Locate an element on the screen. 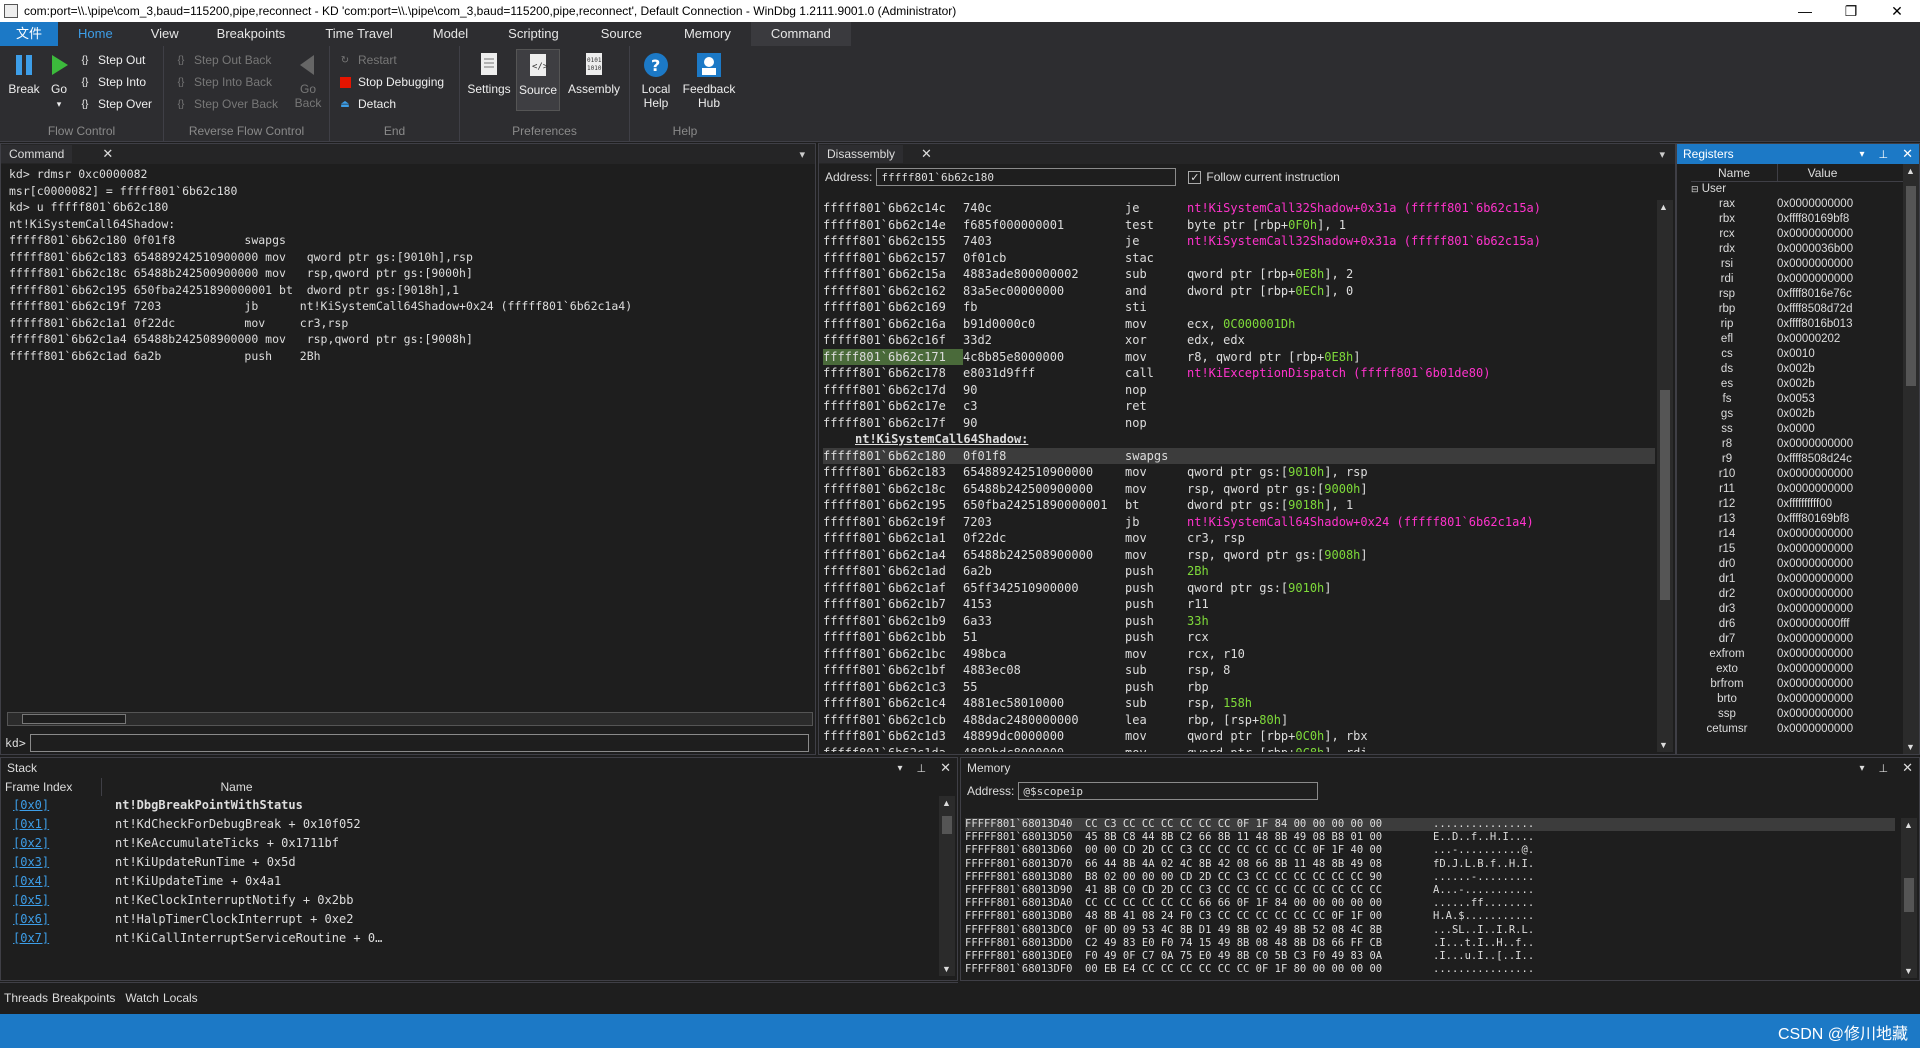  tab-time-travel: Time Travel is located at coordinates (358, 34).